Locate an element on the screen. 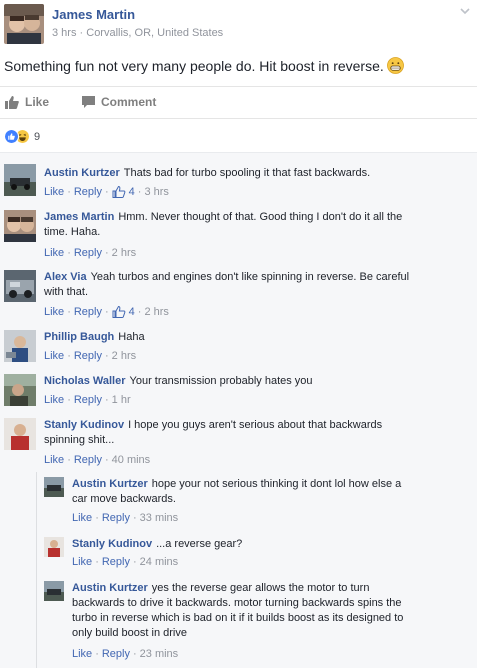 This screenshot has width=477, height=668. like-button: Like is located at coordinates (27, 102).